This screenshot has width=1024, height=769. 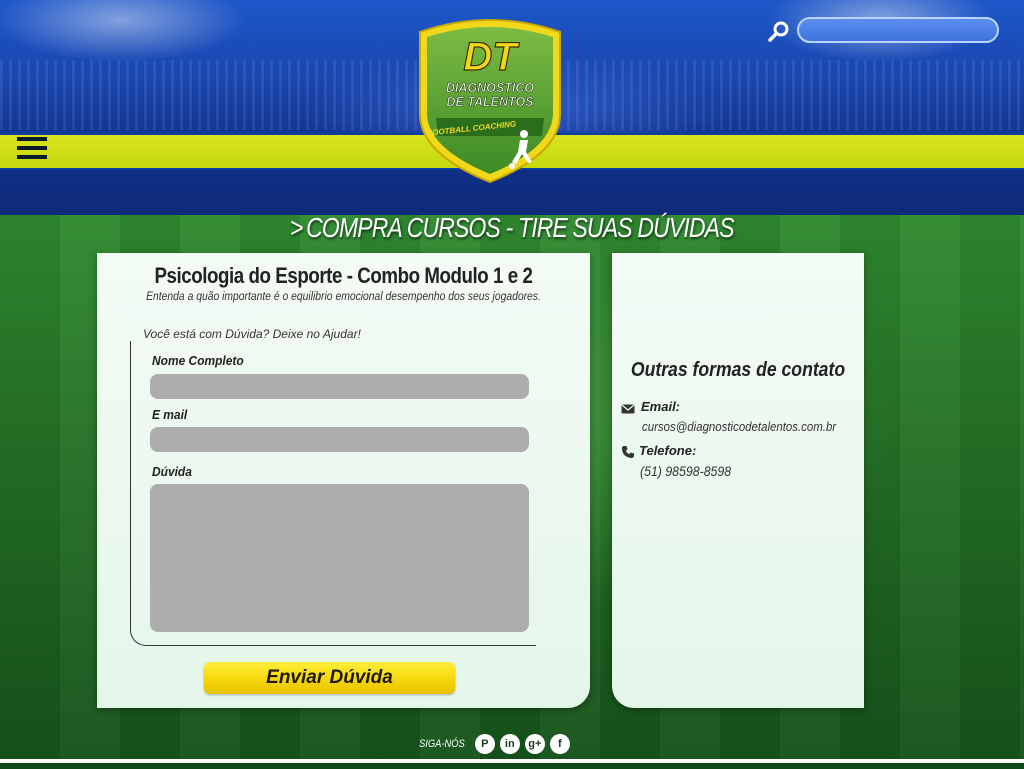 What do you see at coordinates (779, 31) in the screenshot?
I see `search-icon` at bounding box center [779, 31].